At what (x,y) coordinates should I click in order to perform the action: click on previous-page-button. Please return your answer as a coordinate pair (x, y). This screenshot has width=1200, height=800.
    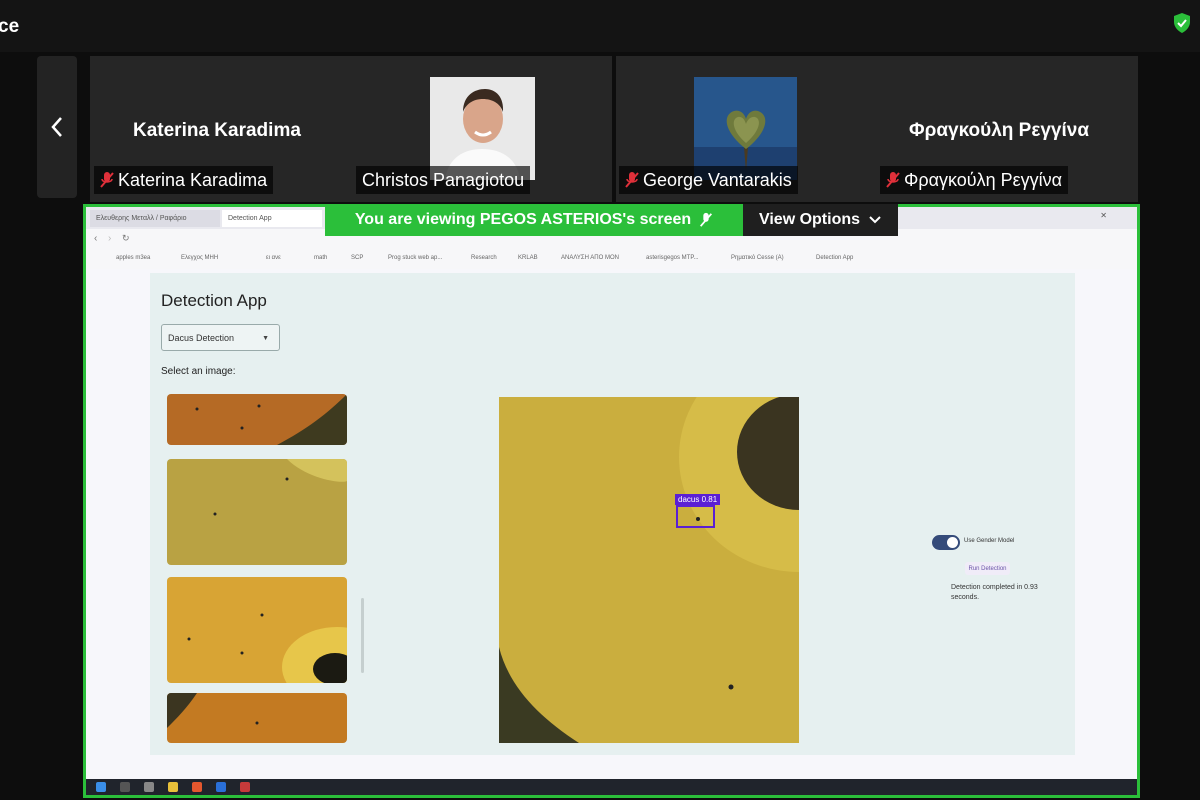
    Looking at the image, I should click on (57, 127).